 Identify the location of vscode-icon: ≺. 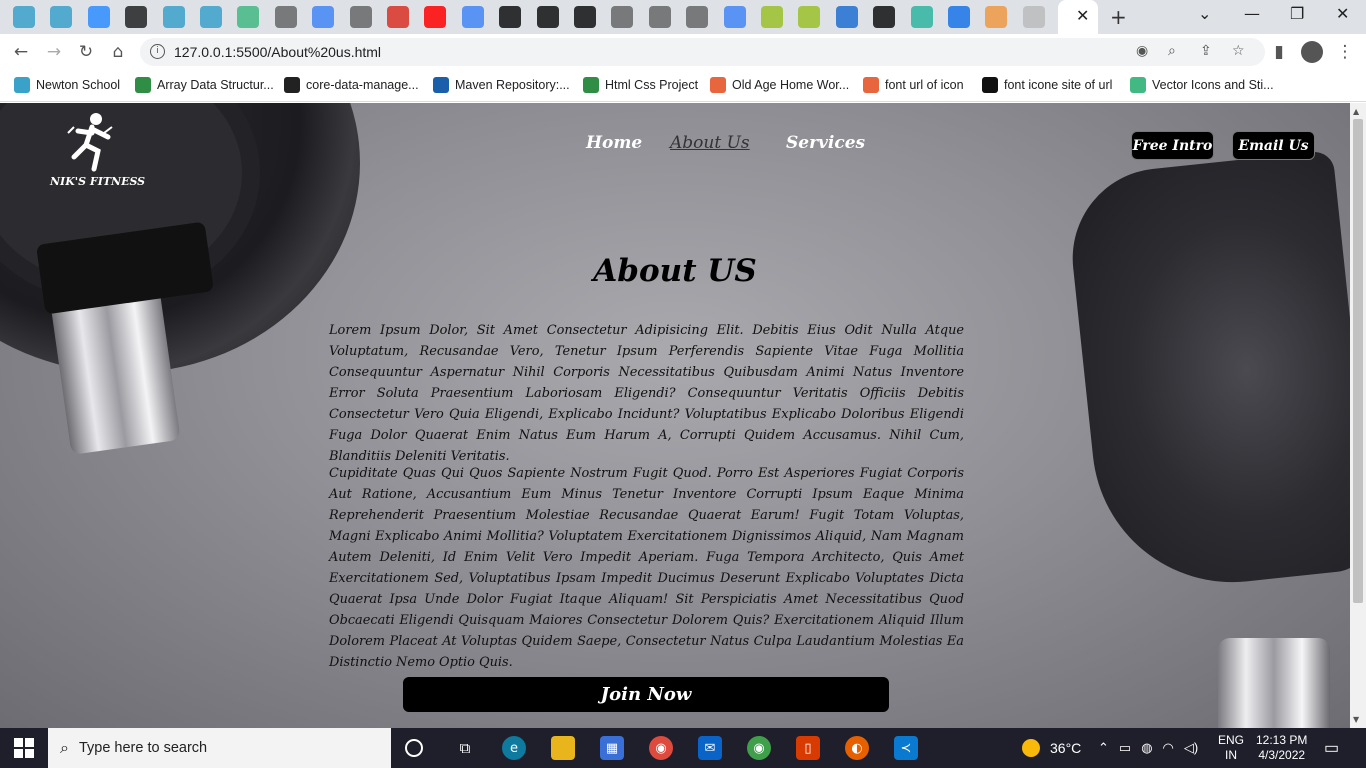
(906, 748).